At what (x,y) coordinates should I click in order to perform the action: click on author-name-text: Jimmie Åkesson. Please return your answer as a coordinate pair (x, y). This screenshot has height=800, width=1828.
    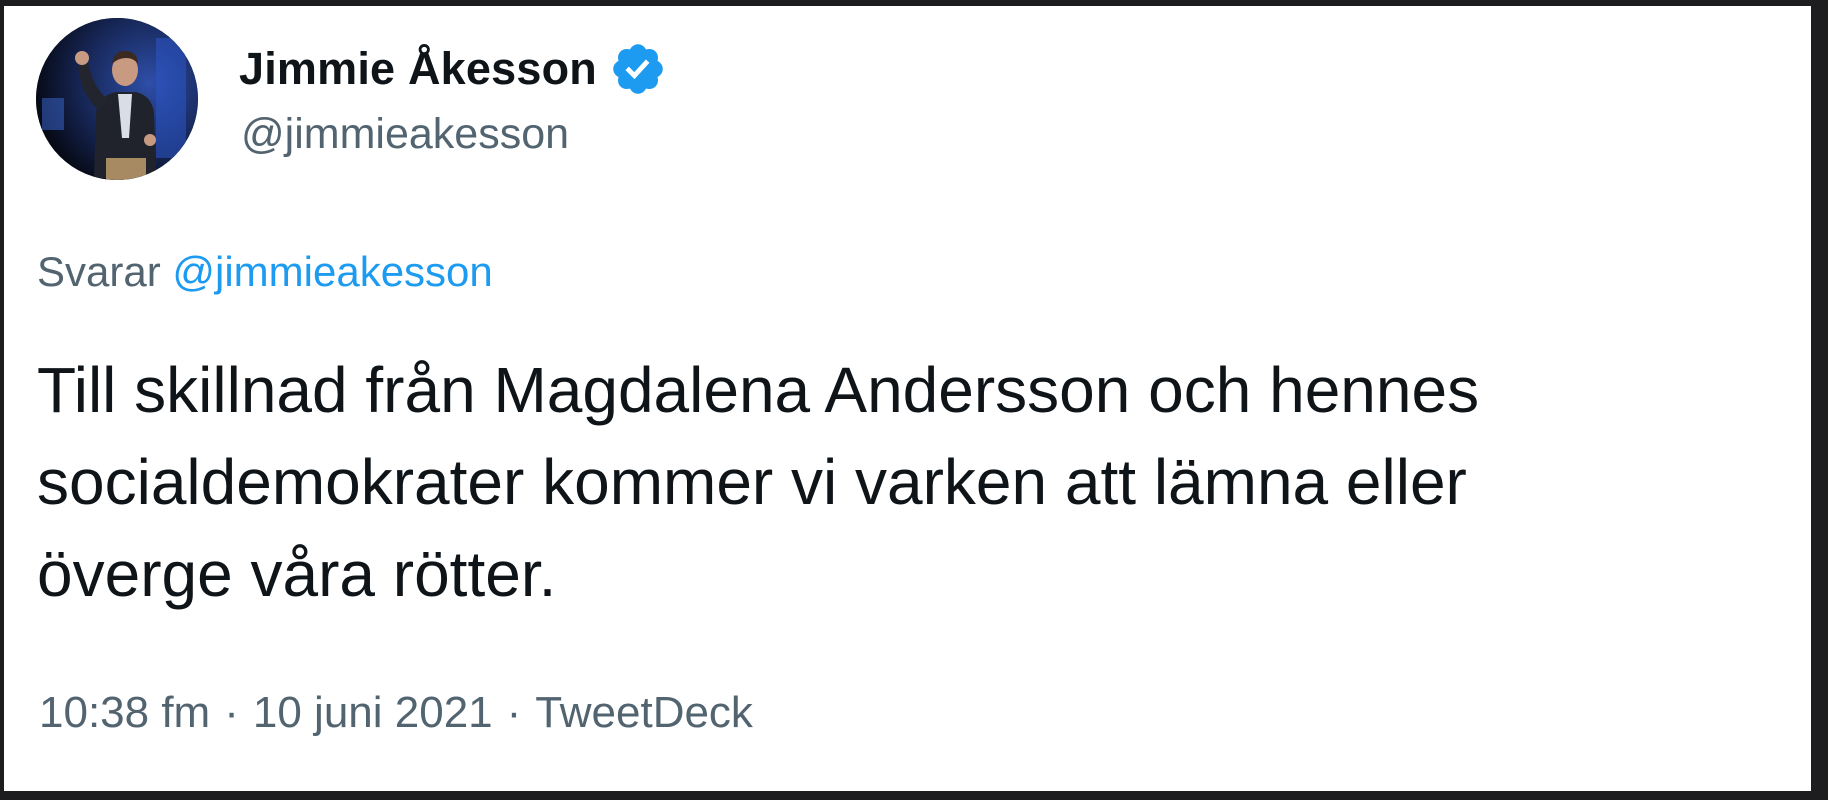
    Looking at the image, I should click on (418, 69).